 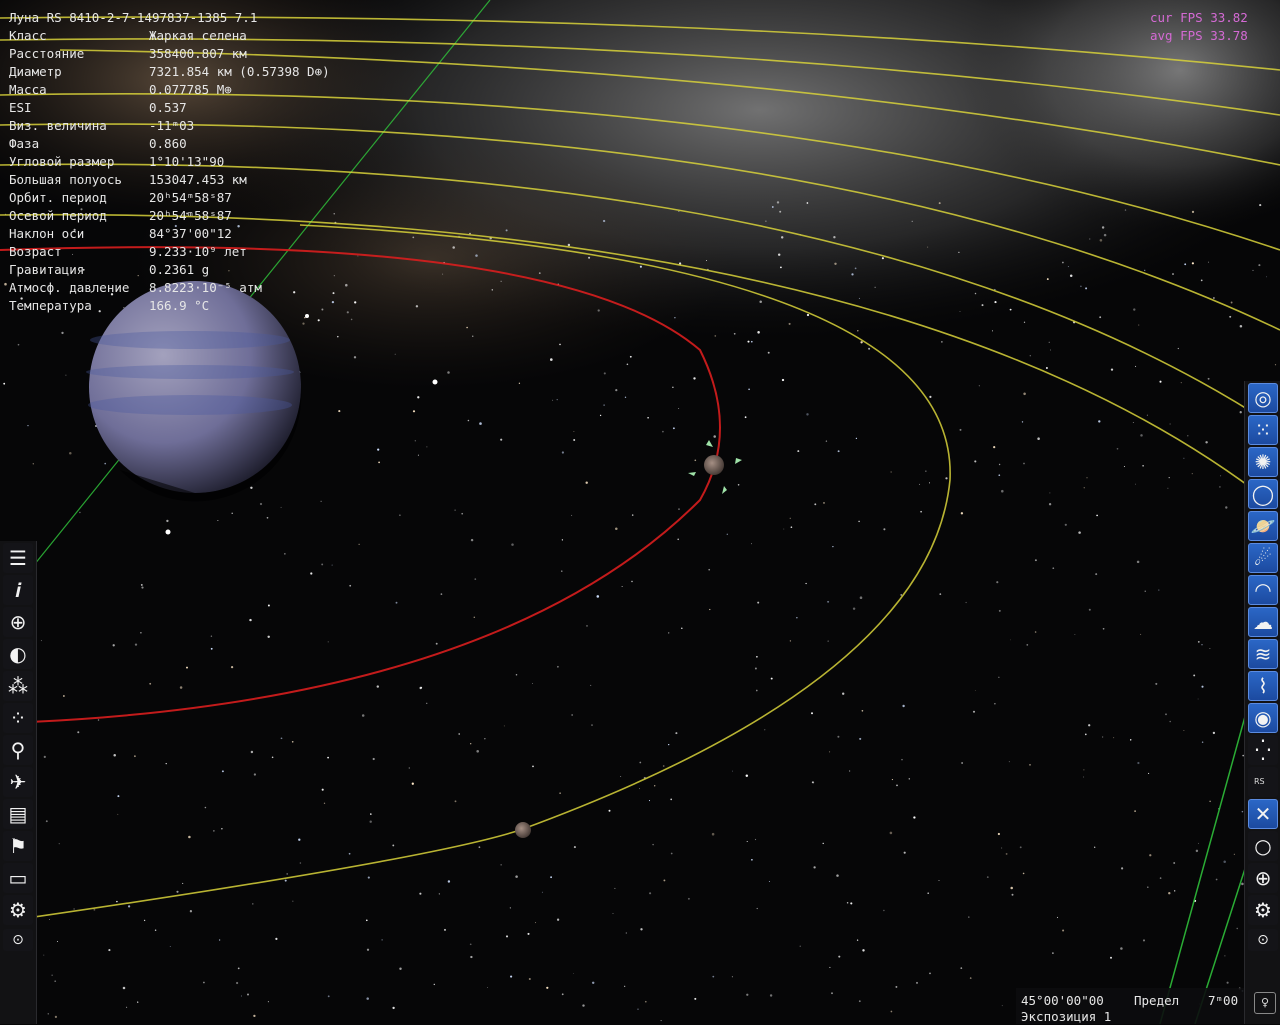 What do you see at coordinates (18, 814) in the screenshot?
I see `calendar-icon: ▤` at bounding box center [18, 814].